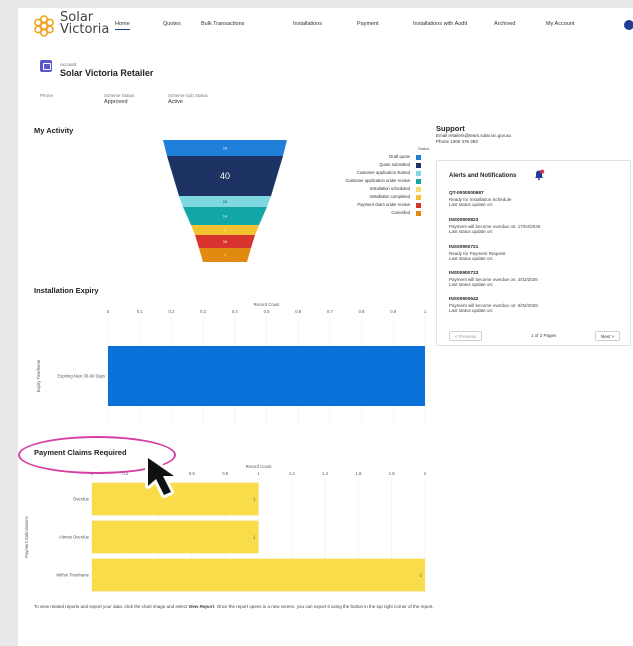 This screenshot has width=633, height=646. I want to click on scheme-sub-status-value: Active, so click(175, 102).